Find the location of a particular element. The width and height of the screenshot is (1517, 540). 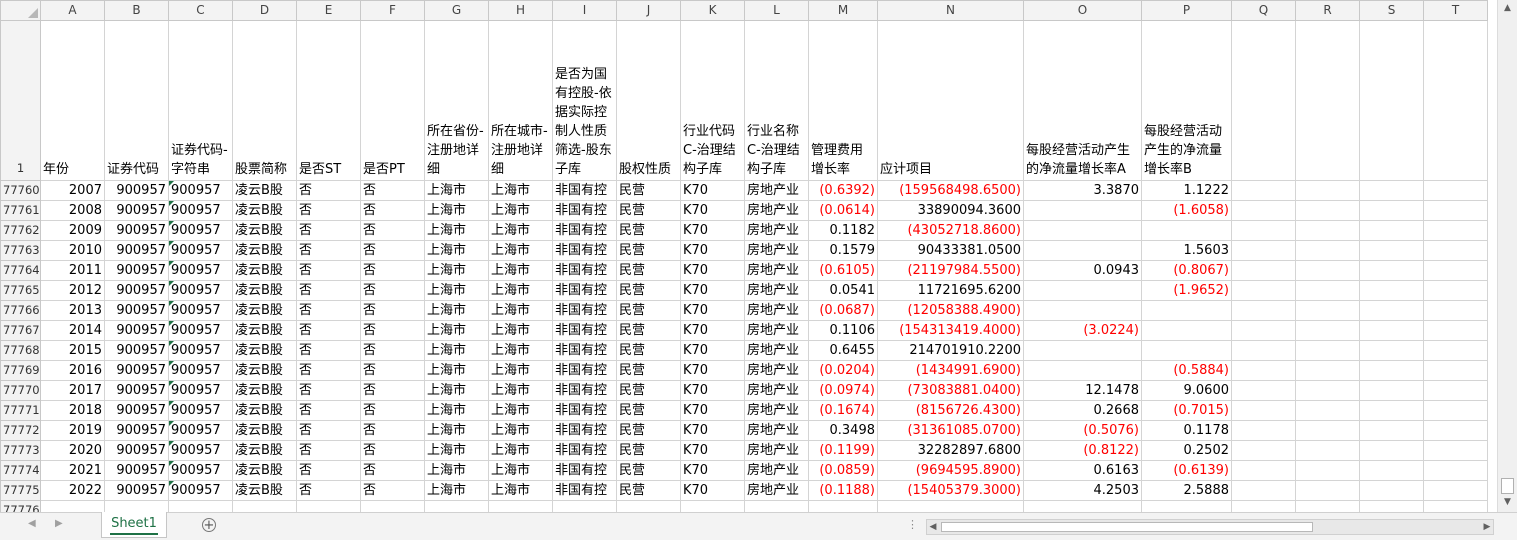

cell-accruals: (21197984.5500) is located at coordinates (950, 270).